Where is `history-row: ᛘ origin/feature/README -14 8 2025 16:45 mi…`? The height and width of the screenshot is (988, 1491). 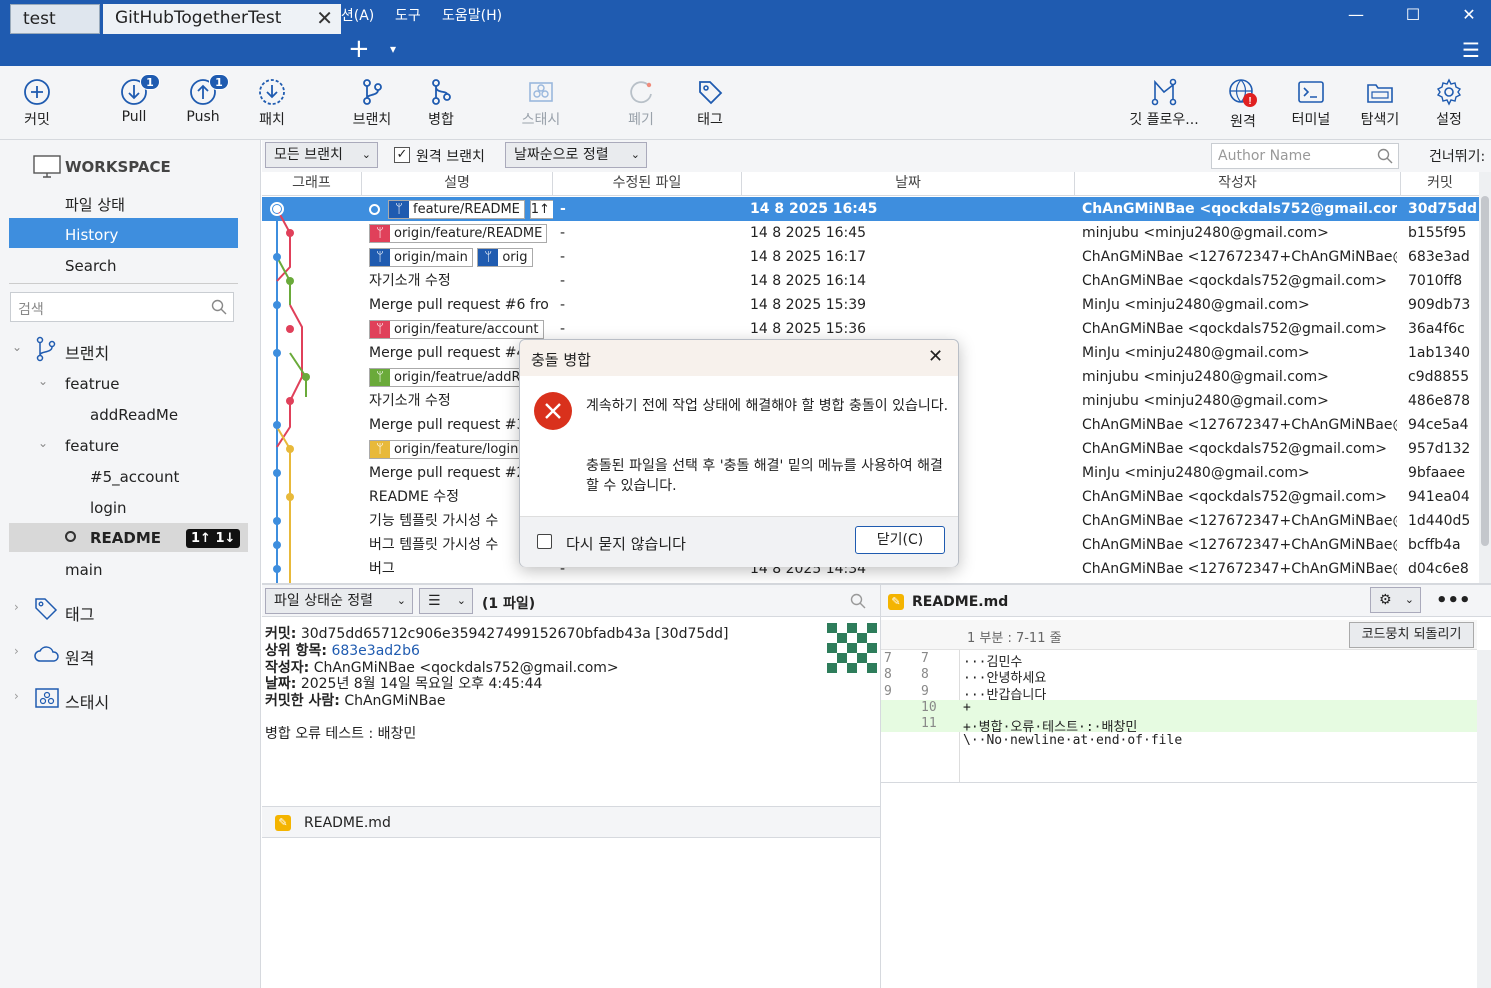 history-row: ᛘ origin/feature/README -14 8 2025 16:45 mi… is located at coordinates (870, 233).